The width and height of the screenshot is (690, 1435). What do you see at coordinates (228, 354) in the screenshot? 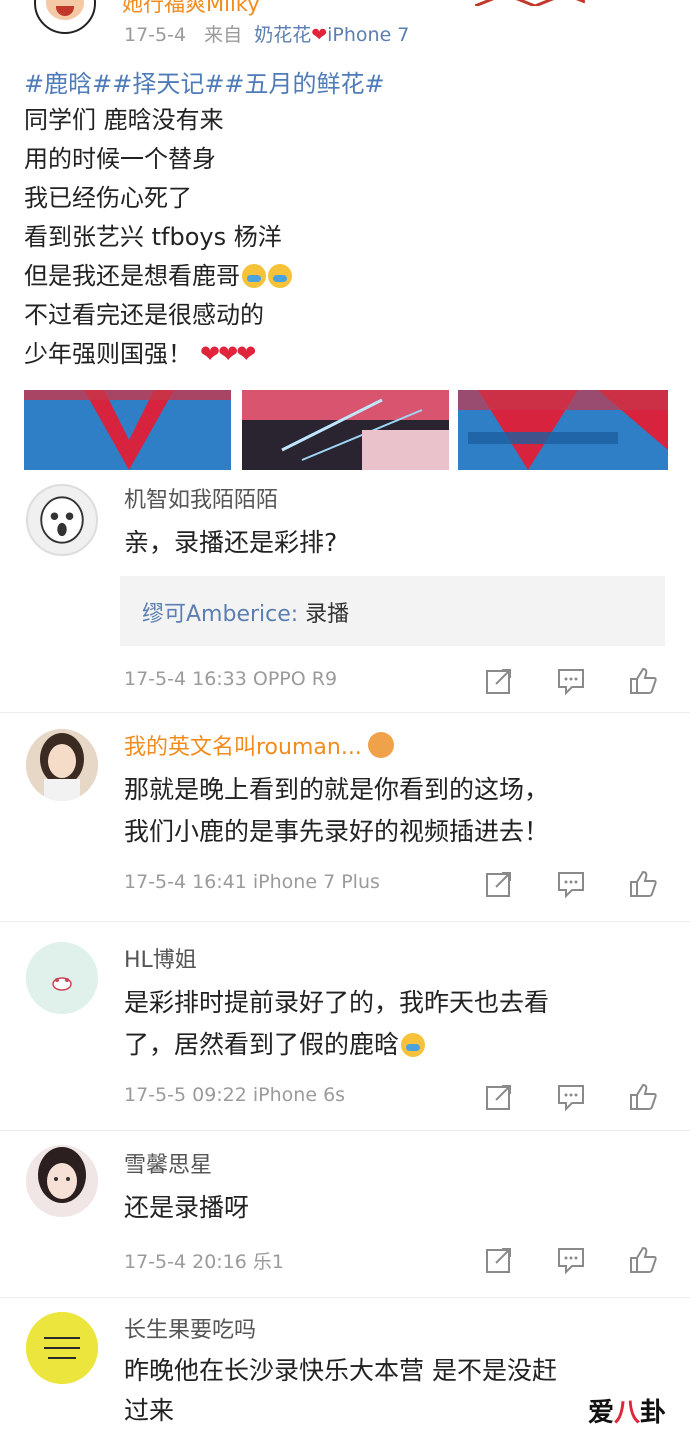
I see `hearts-icon: ❤❤❤` at bounding box center [228, 354].